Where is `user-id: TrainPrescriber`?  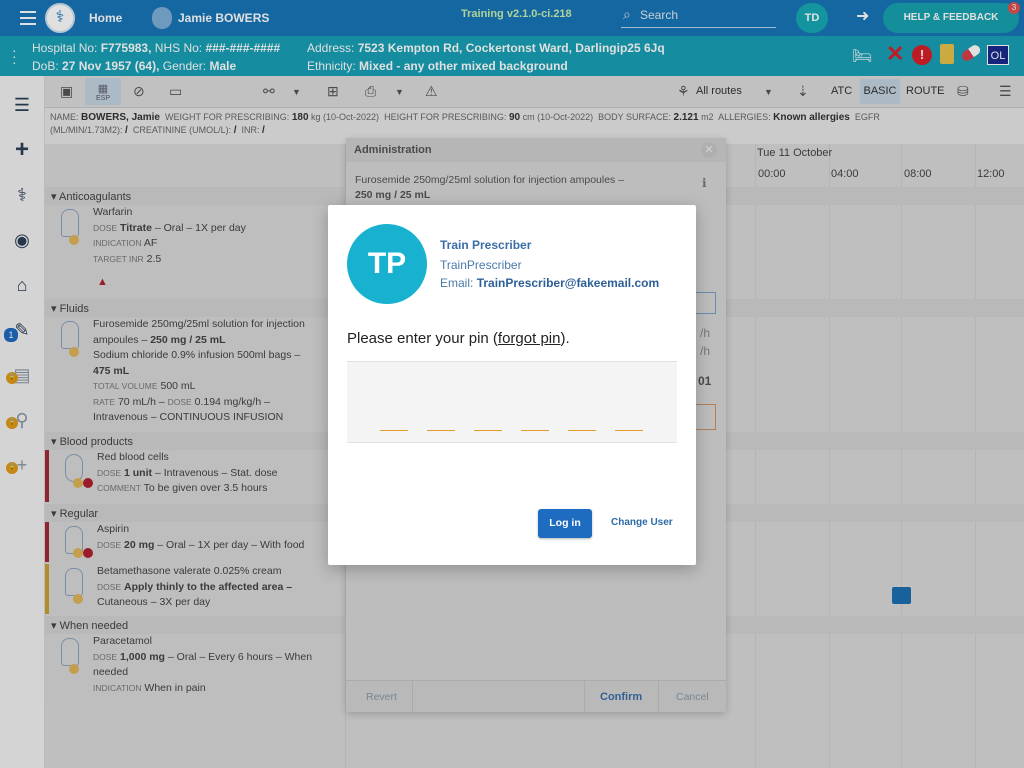
user-id: TrainPrescriber is located at coordinates (481, 265).